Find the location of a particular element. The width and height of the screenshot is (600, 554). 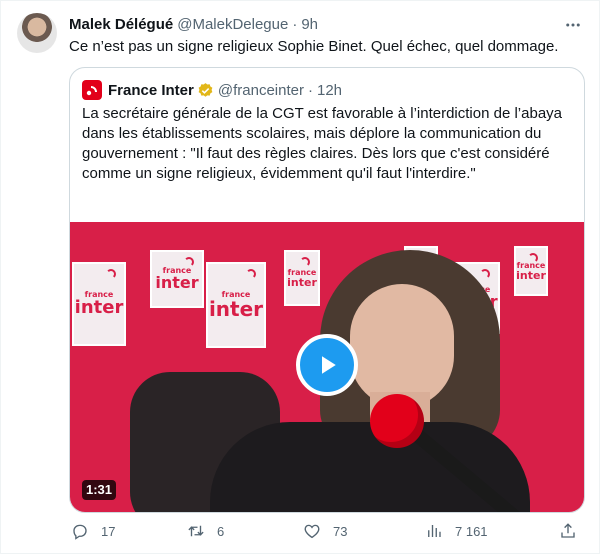

tweet-header: Malek Délégué @MalekDelegue · 9h is located at coordinates (193, 25).